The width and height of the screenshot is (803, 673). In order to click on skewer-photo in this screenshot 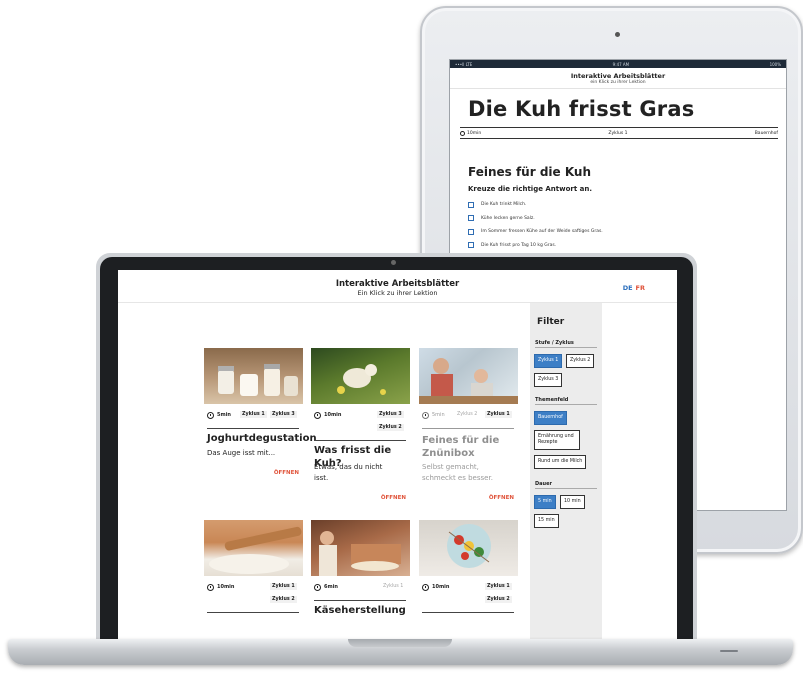, I will do `click(468, 548)`.